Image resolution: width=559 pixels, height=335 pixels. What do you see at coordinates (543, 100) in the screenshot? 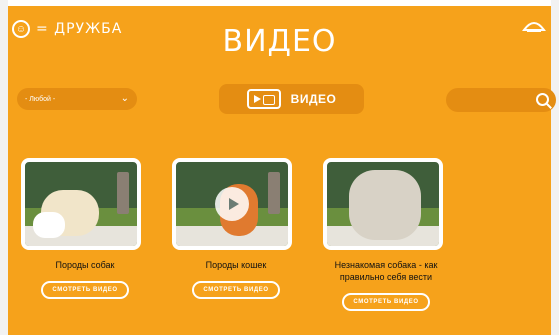
I see `search-icon` at bounding box center [543, 100].